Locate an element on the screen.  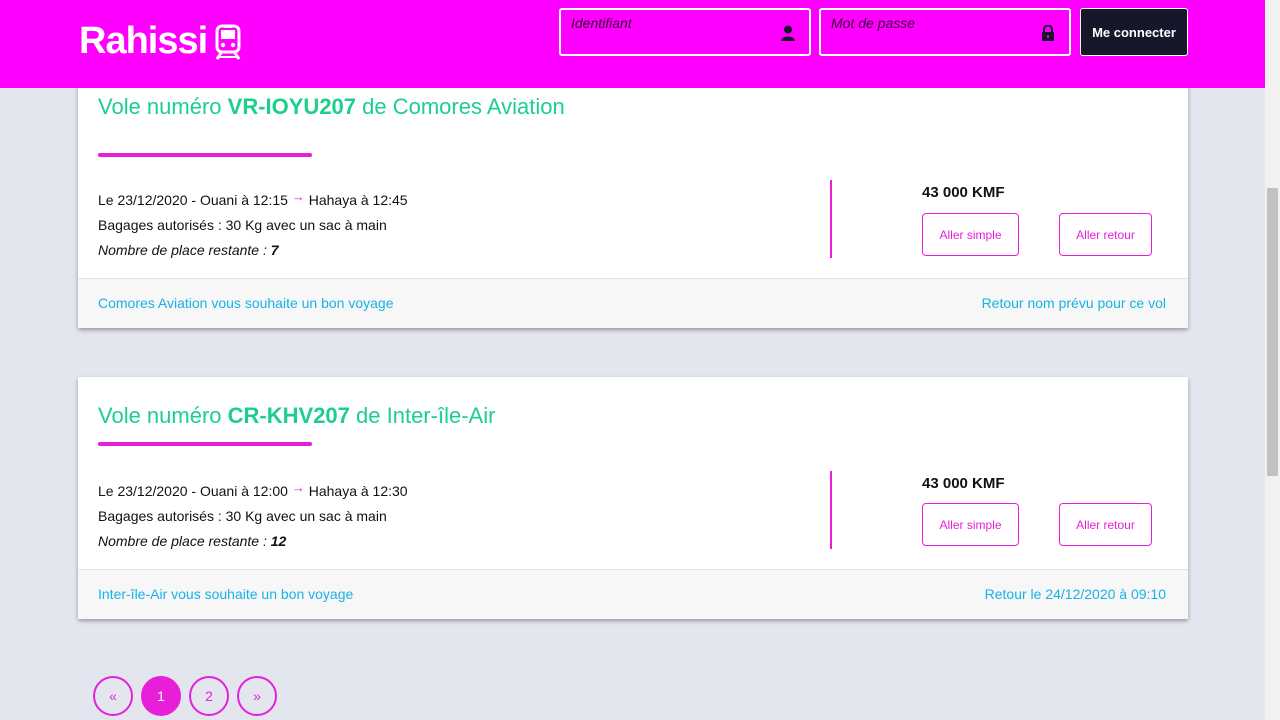
arrival: Hahaya à 12:30 is located at coordinates (358, 491).